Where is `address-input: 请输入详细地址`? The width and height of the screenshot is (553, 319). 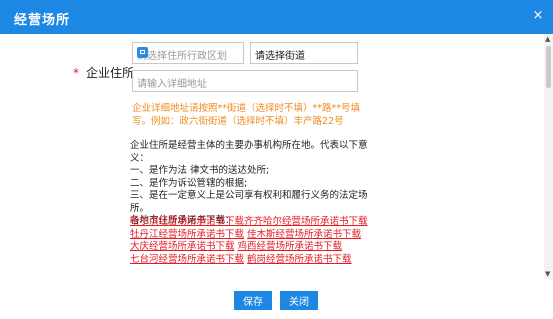 address-input: 请输入详细地址 is located at coordinates (245, 81).